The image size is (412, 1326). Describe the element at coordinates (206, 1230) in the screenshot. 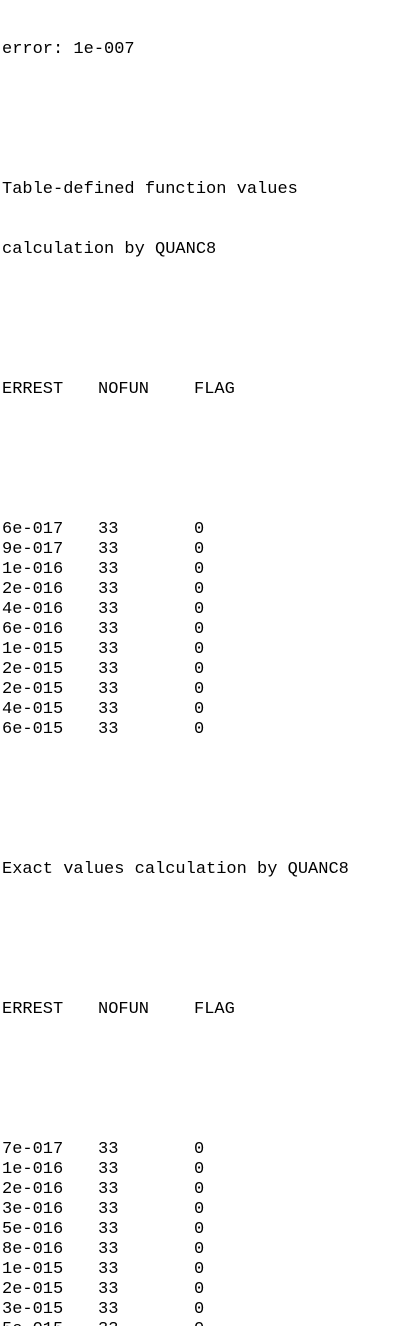

I see `table-row: 5e-016 33 0` at that location.